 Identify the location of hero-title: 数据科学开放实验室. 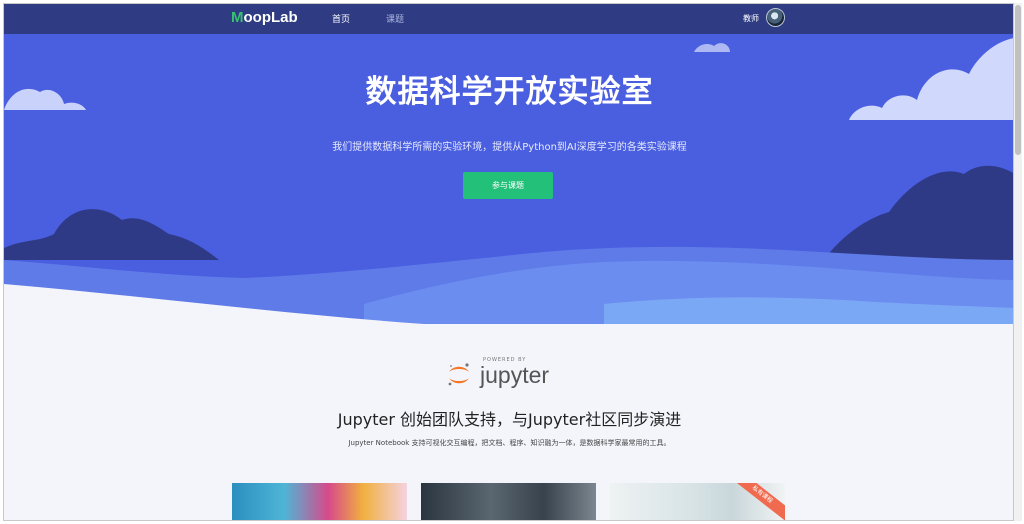
(509, 92).